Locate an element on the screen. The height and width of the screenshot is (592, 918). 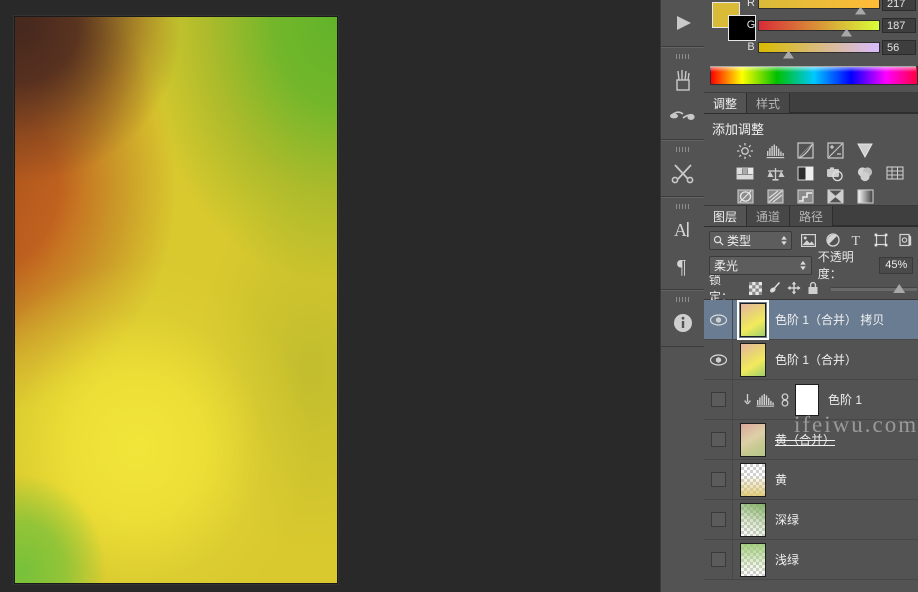
vibrance-button is located at coordinates (865, 150).